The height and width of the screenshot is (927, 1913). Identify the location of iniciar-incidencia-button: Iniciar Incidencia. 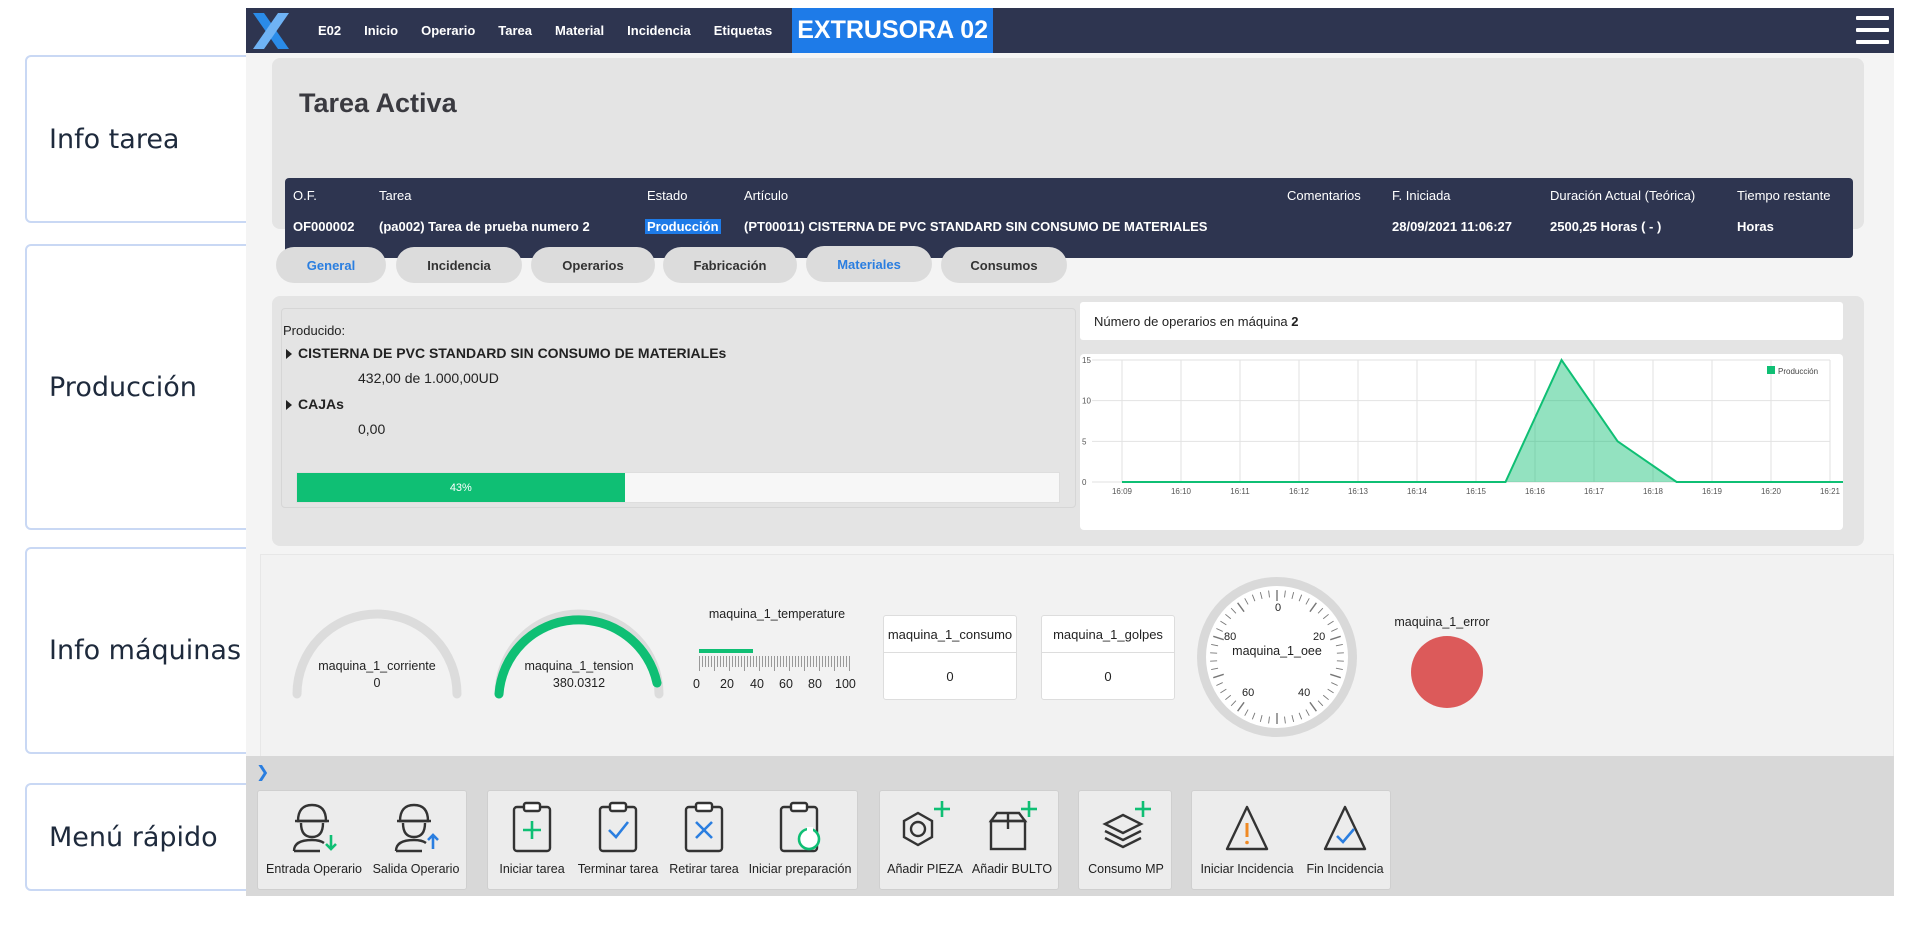
(1247, 841).